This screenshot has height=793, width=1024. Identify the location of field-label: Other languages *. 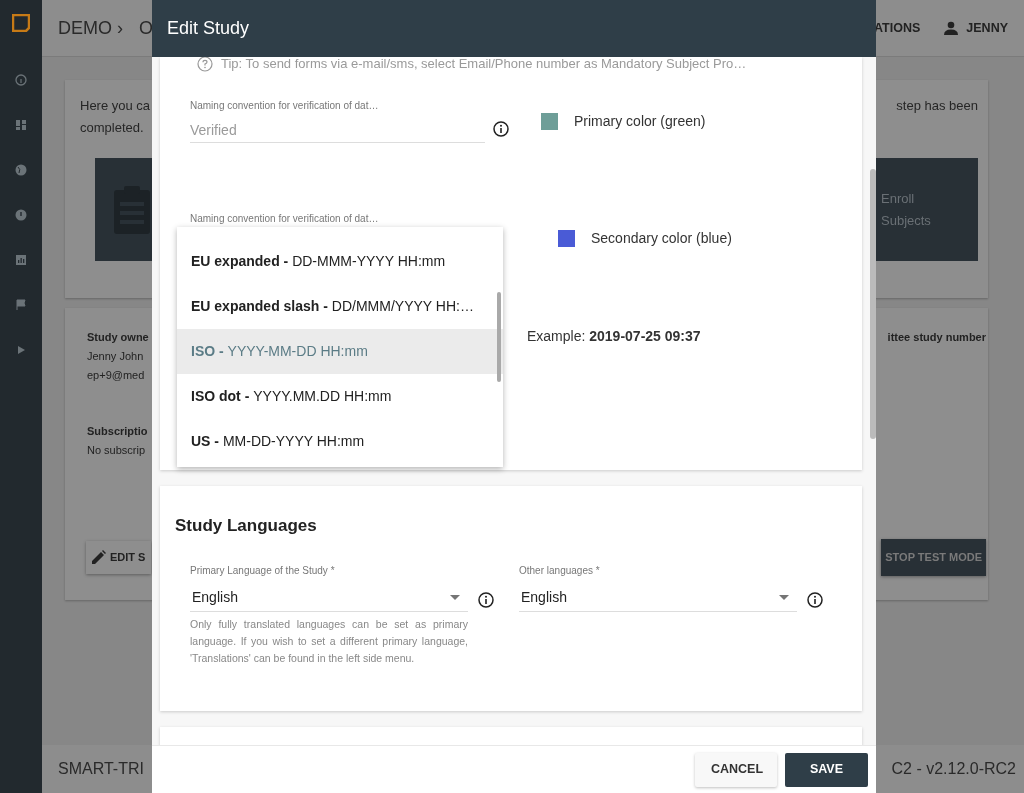
(560, 570).